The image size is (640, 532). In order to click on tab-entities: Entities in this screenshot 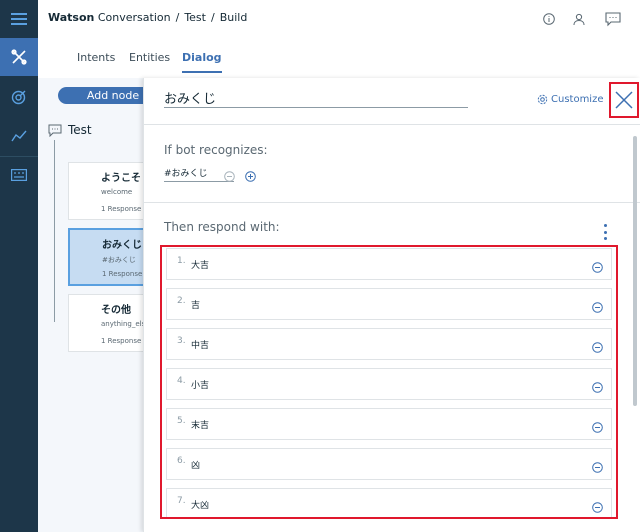, I will do `click(149, 57)`.